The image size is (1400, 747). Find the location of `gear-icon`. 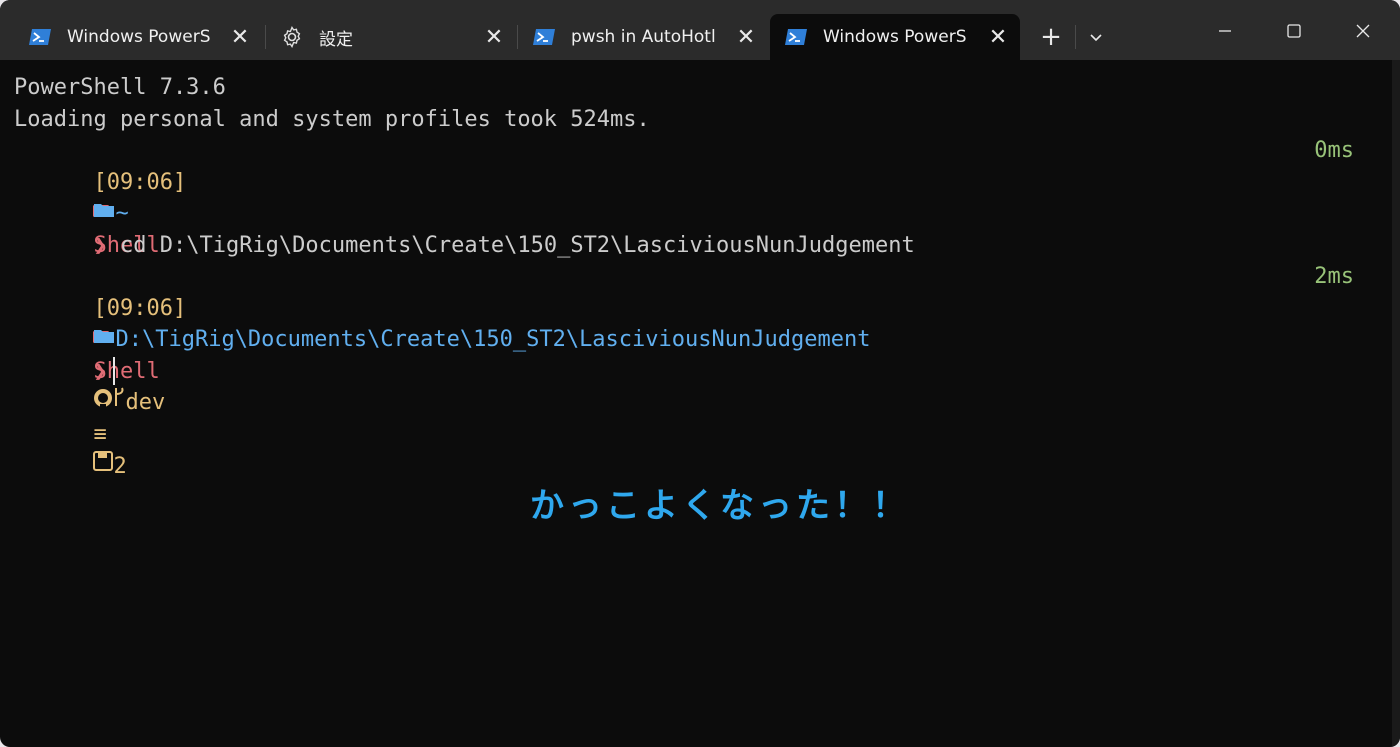

gear-icon is located at coordinates (292, 37).